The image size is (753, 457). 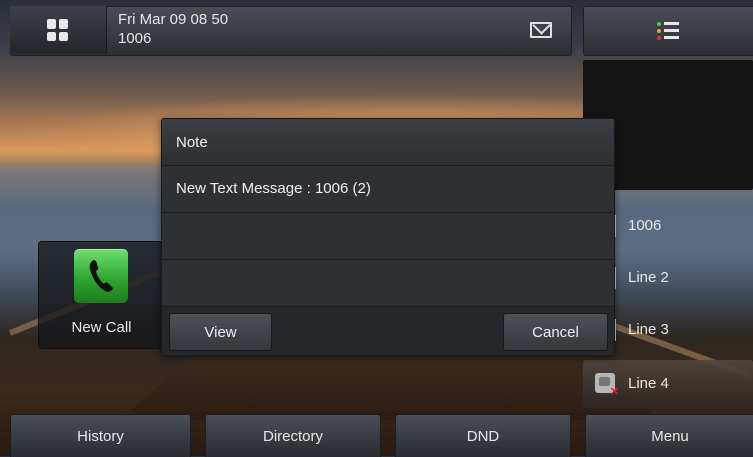 What do you see at coordinates (607, 385) in the screenshot?
I see `phone-error-icon` at bounding box center [607, 385].